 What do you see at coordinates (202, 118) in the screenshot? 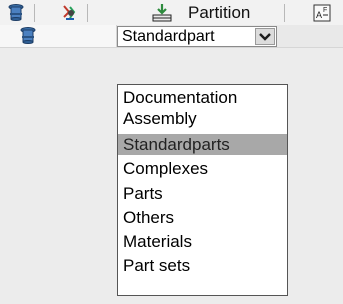
I see `dropdown-option-assembly: Assembly` at bounding box center [202, 118].